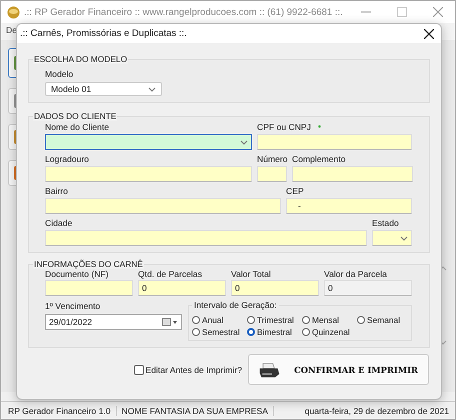 The width and height of the screenshot is (456, 420). What do you see at coordinates (77, 126) in the screenshot?
I see `field-label: Nome do Cliente` at bounding box center [77, 126].